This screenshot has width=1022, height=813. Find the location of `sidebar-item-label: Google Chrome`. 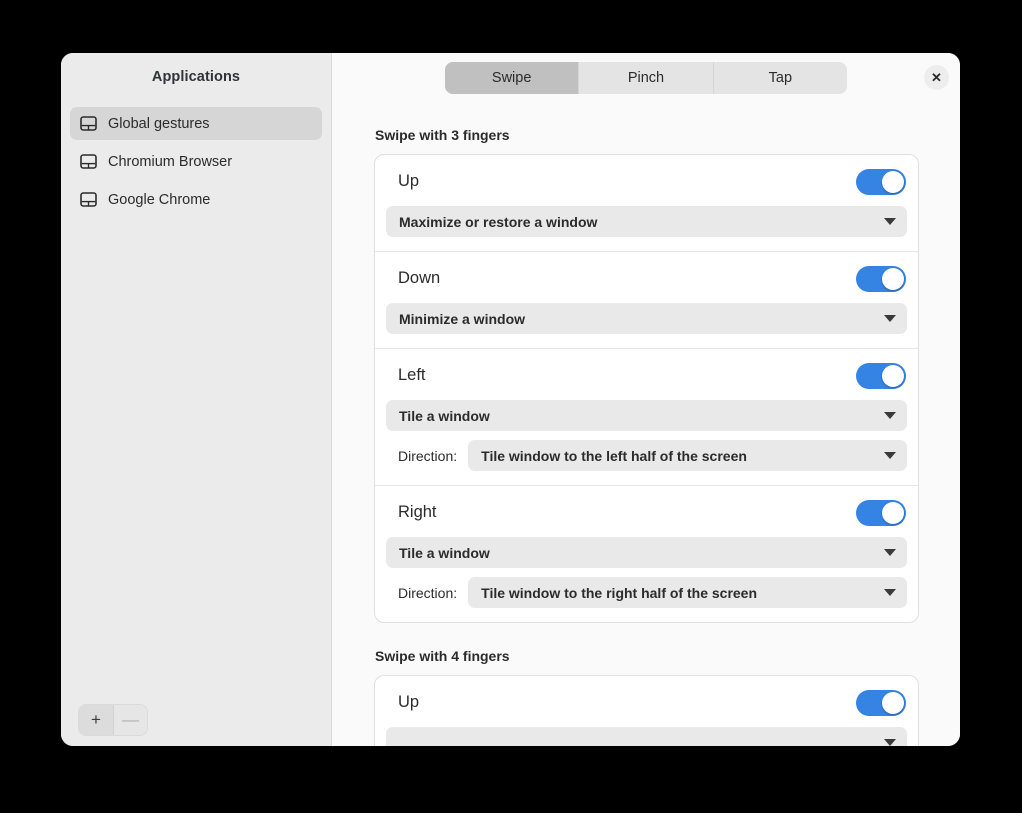

sidebar-item-label: Google Chrome is located at coordinates (159, 199).